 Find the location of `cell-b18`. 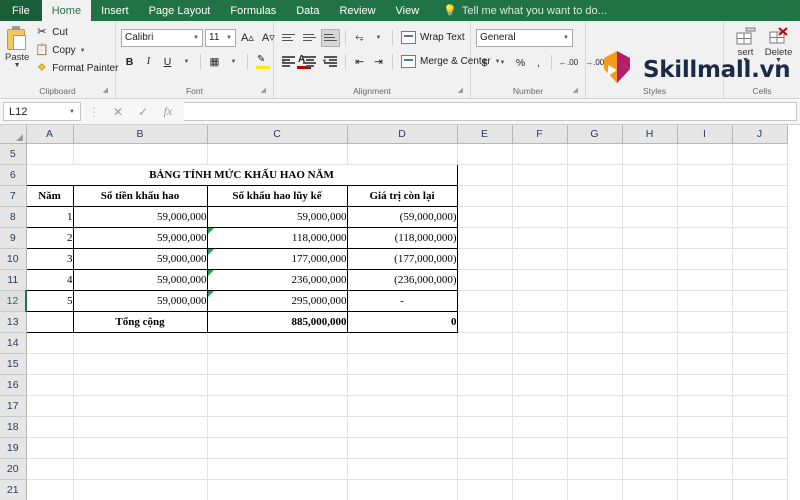

cell-b18 is located at coordinates (140, 427).